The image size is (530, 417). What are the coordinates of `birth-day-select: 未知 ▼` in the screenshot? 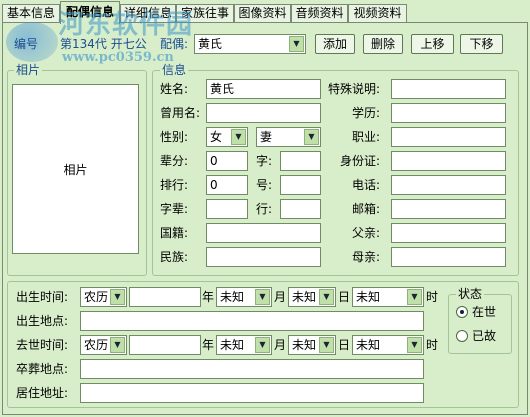 It's located at (312, 297).